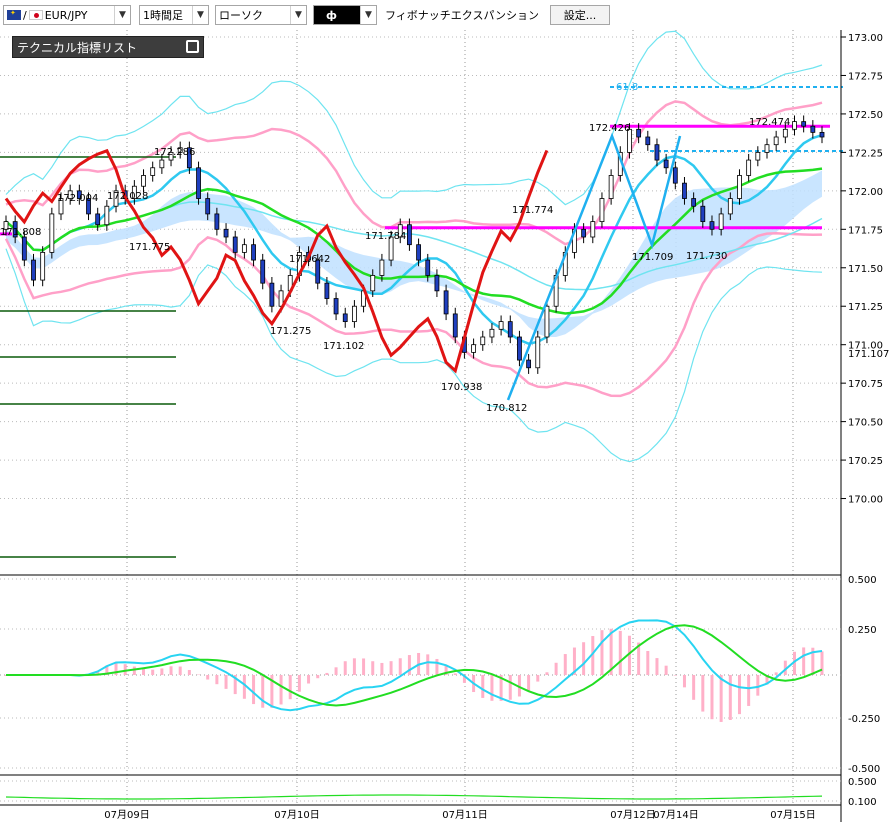  Describe the element at coordinates (506, 408) in the screenshot. I see `price-annotation: 170.812` at that location.